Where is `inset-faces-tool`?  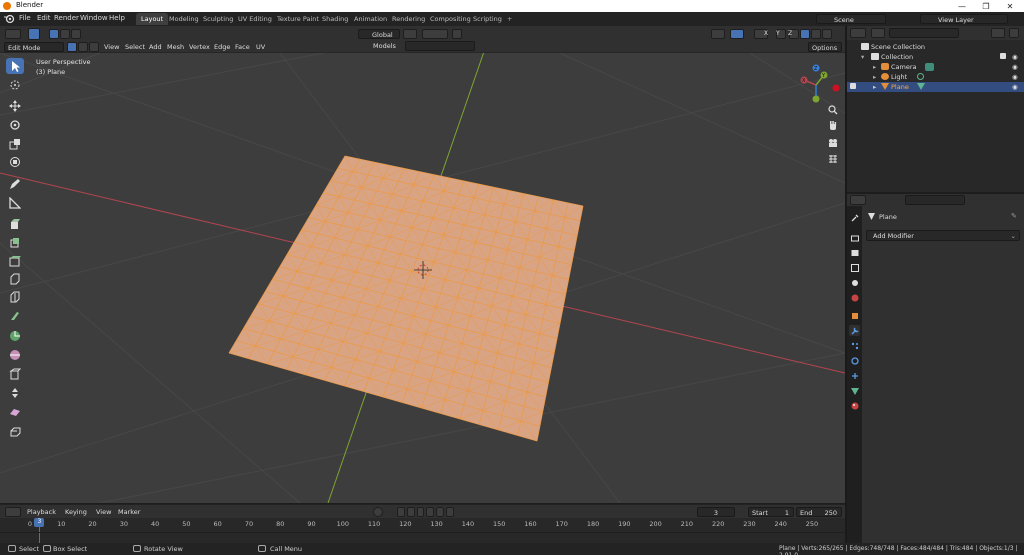
inset-faces-tool is located at coordinates (15, 261).